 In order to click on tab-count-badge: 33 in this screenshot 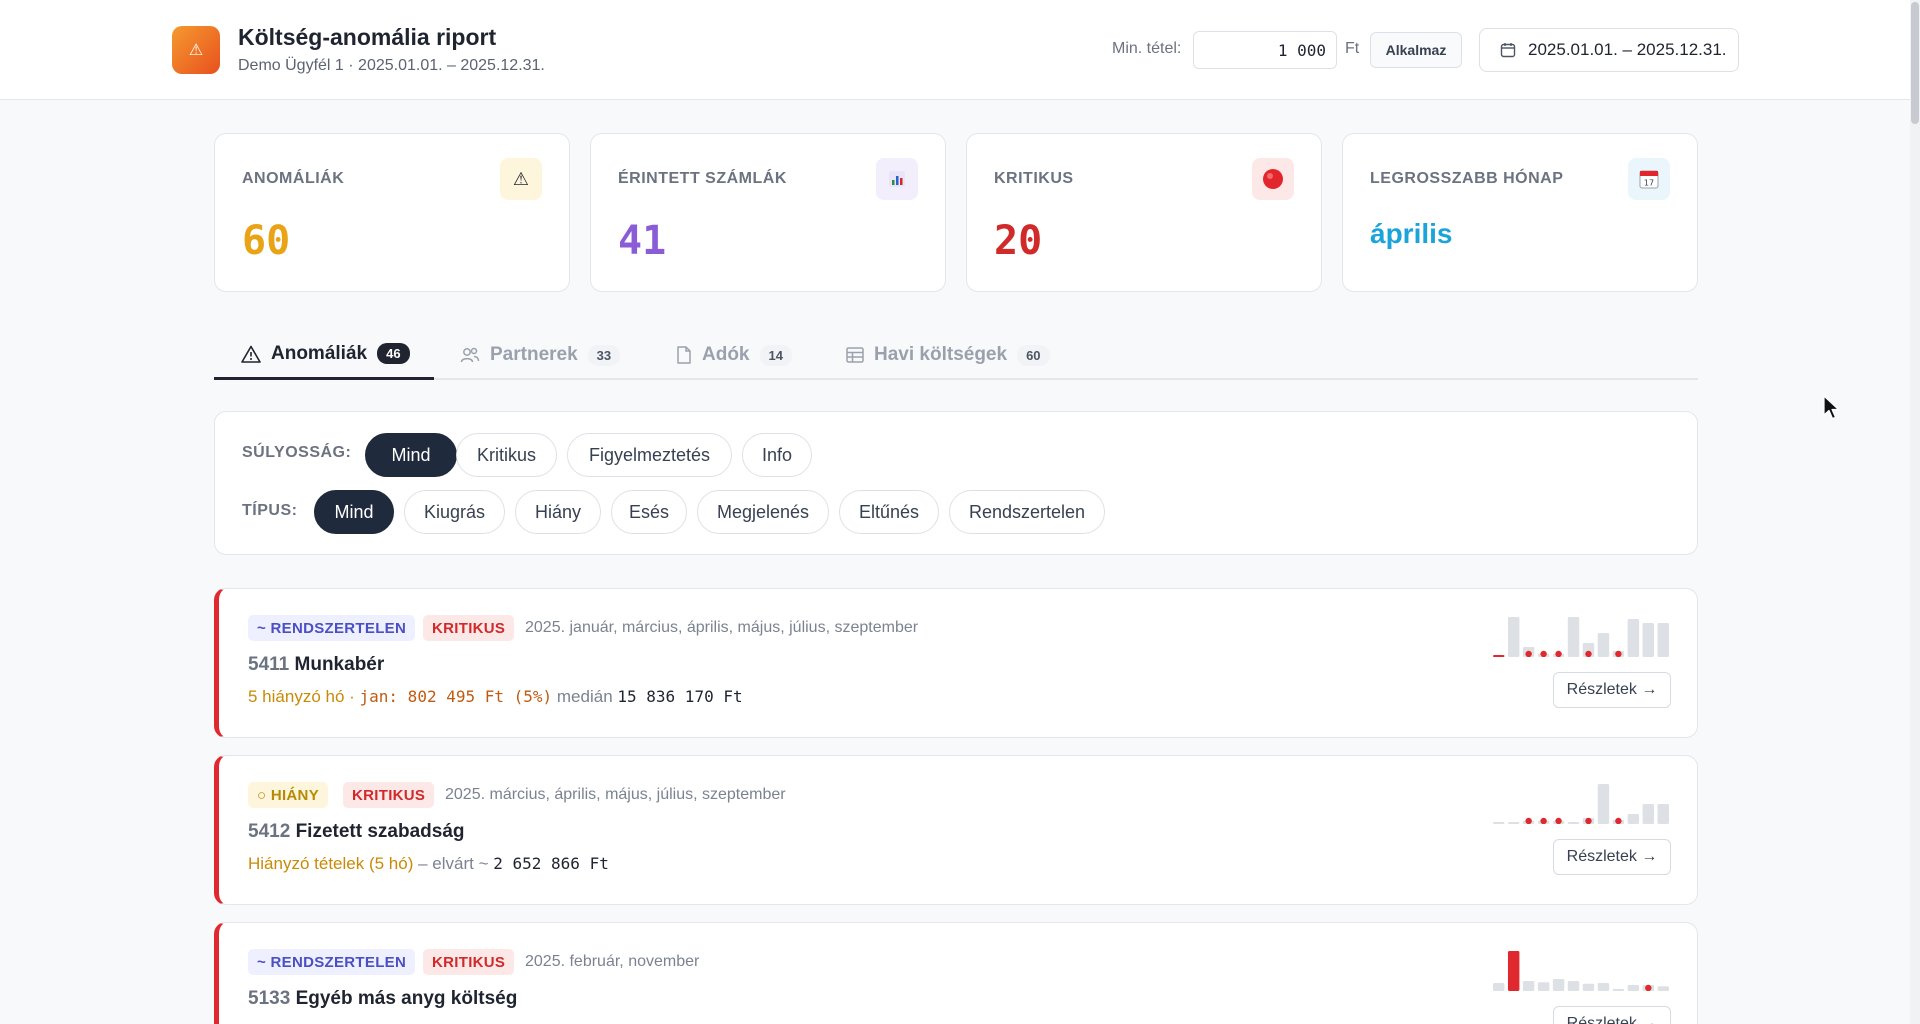, I will do `click(604, 355)`.